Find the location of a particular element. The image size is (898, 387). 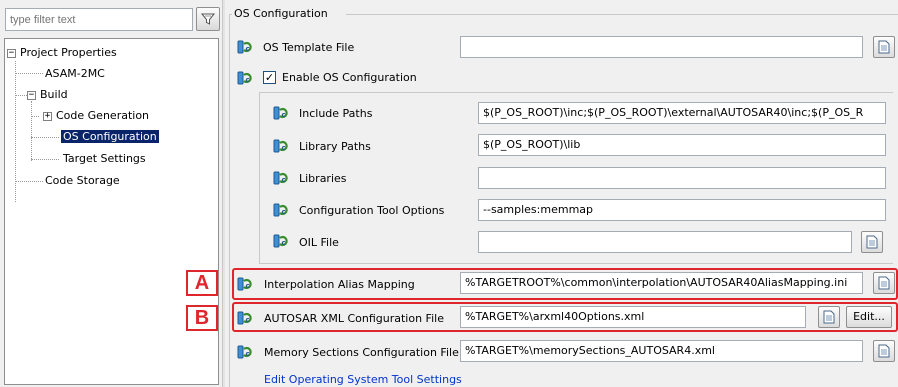

expand-icon: + is located at coordinates (47, 116).